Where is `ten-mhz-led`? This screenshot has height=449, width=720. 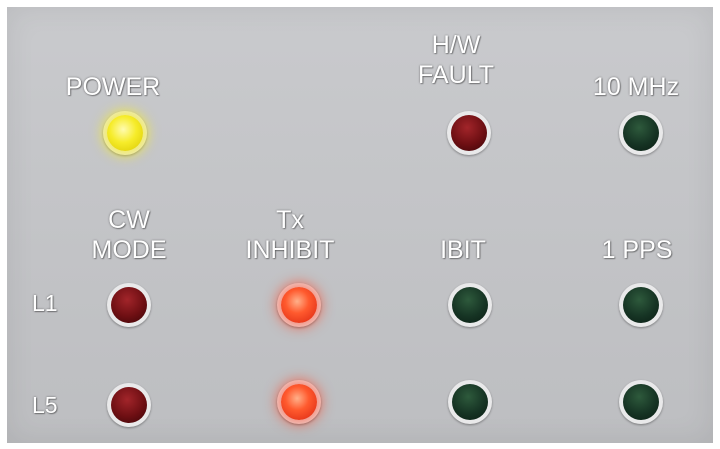
ten-mhz-led is located at coordinates (641, 133).